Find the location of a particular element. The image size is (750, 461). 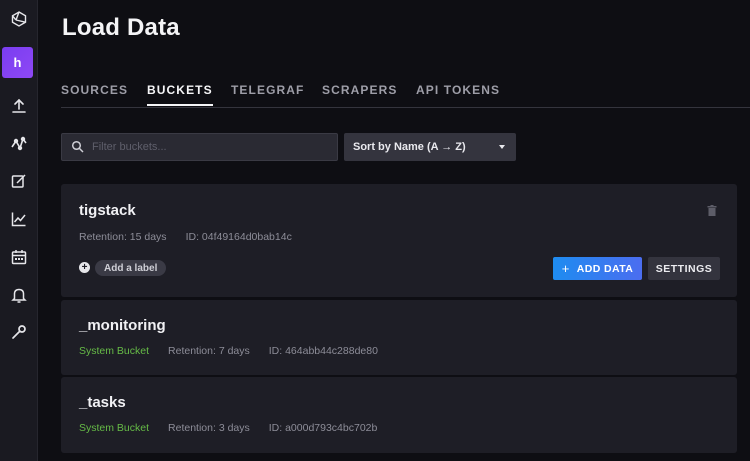

edit-icon is located at coordinates (19, 181).